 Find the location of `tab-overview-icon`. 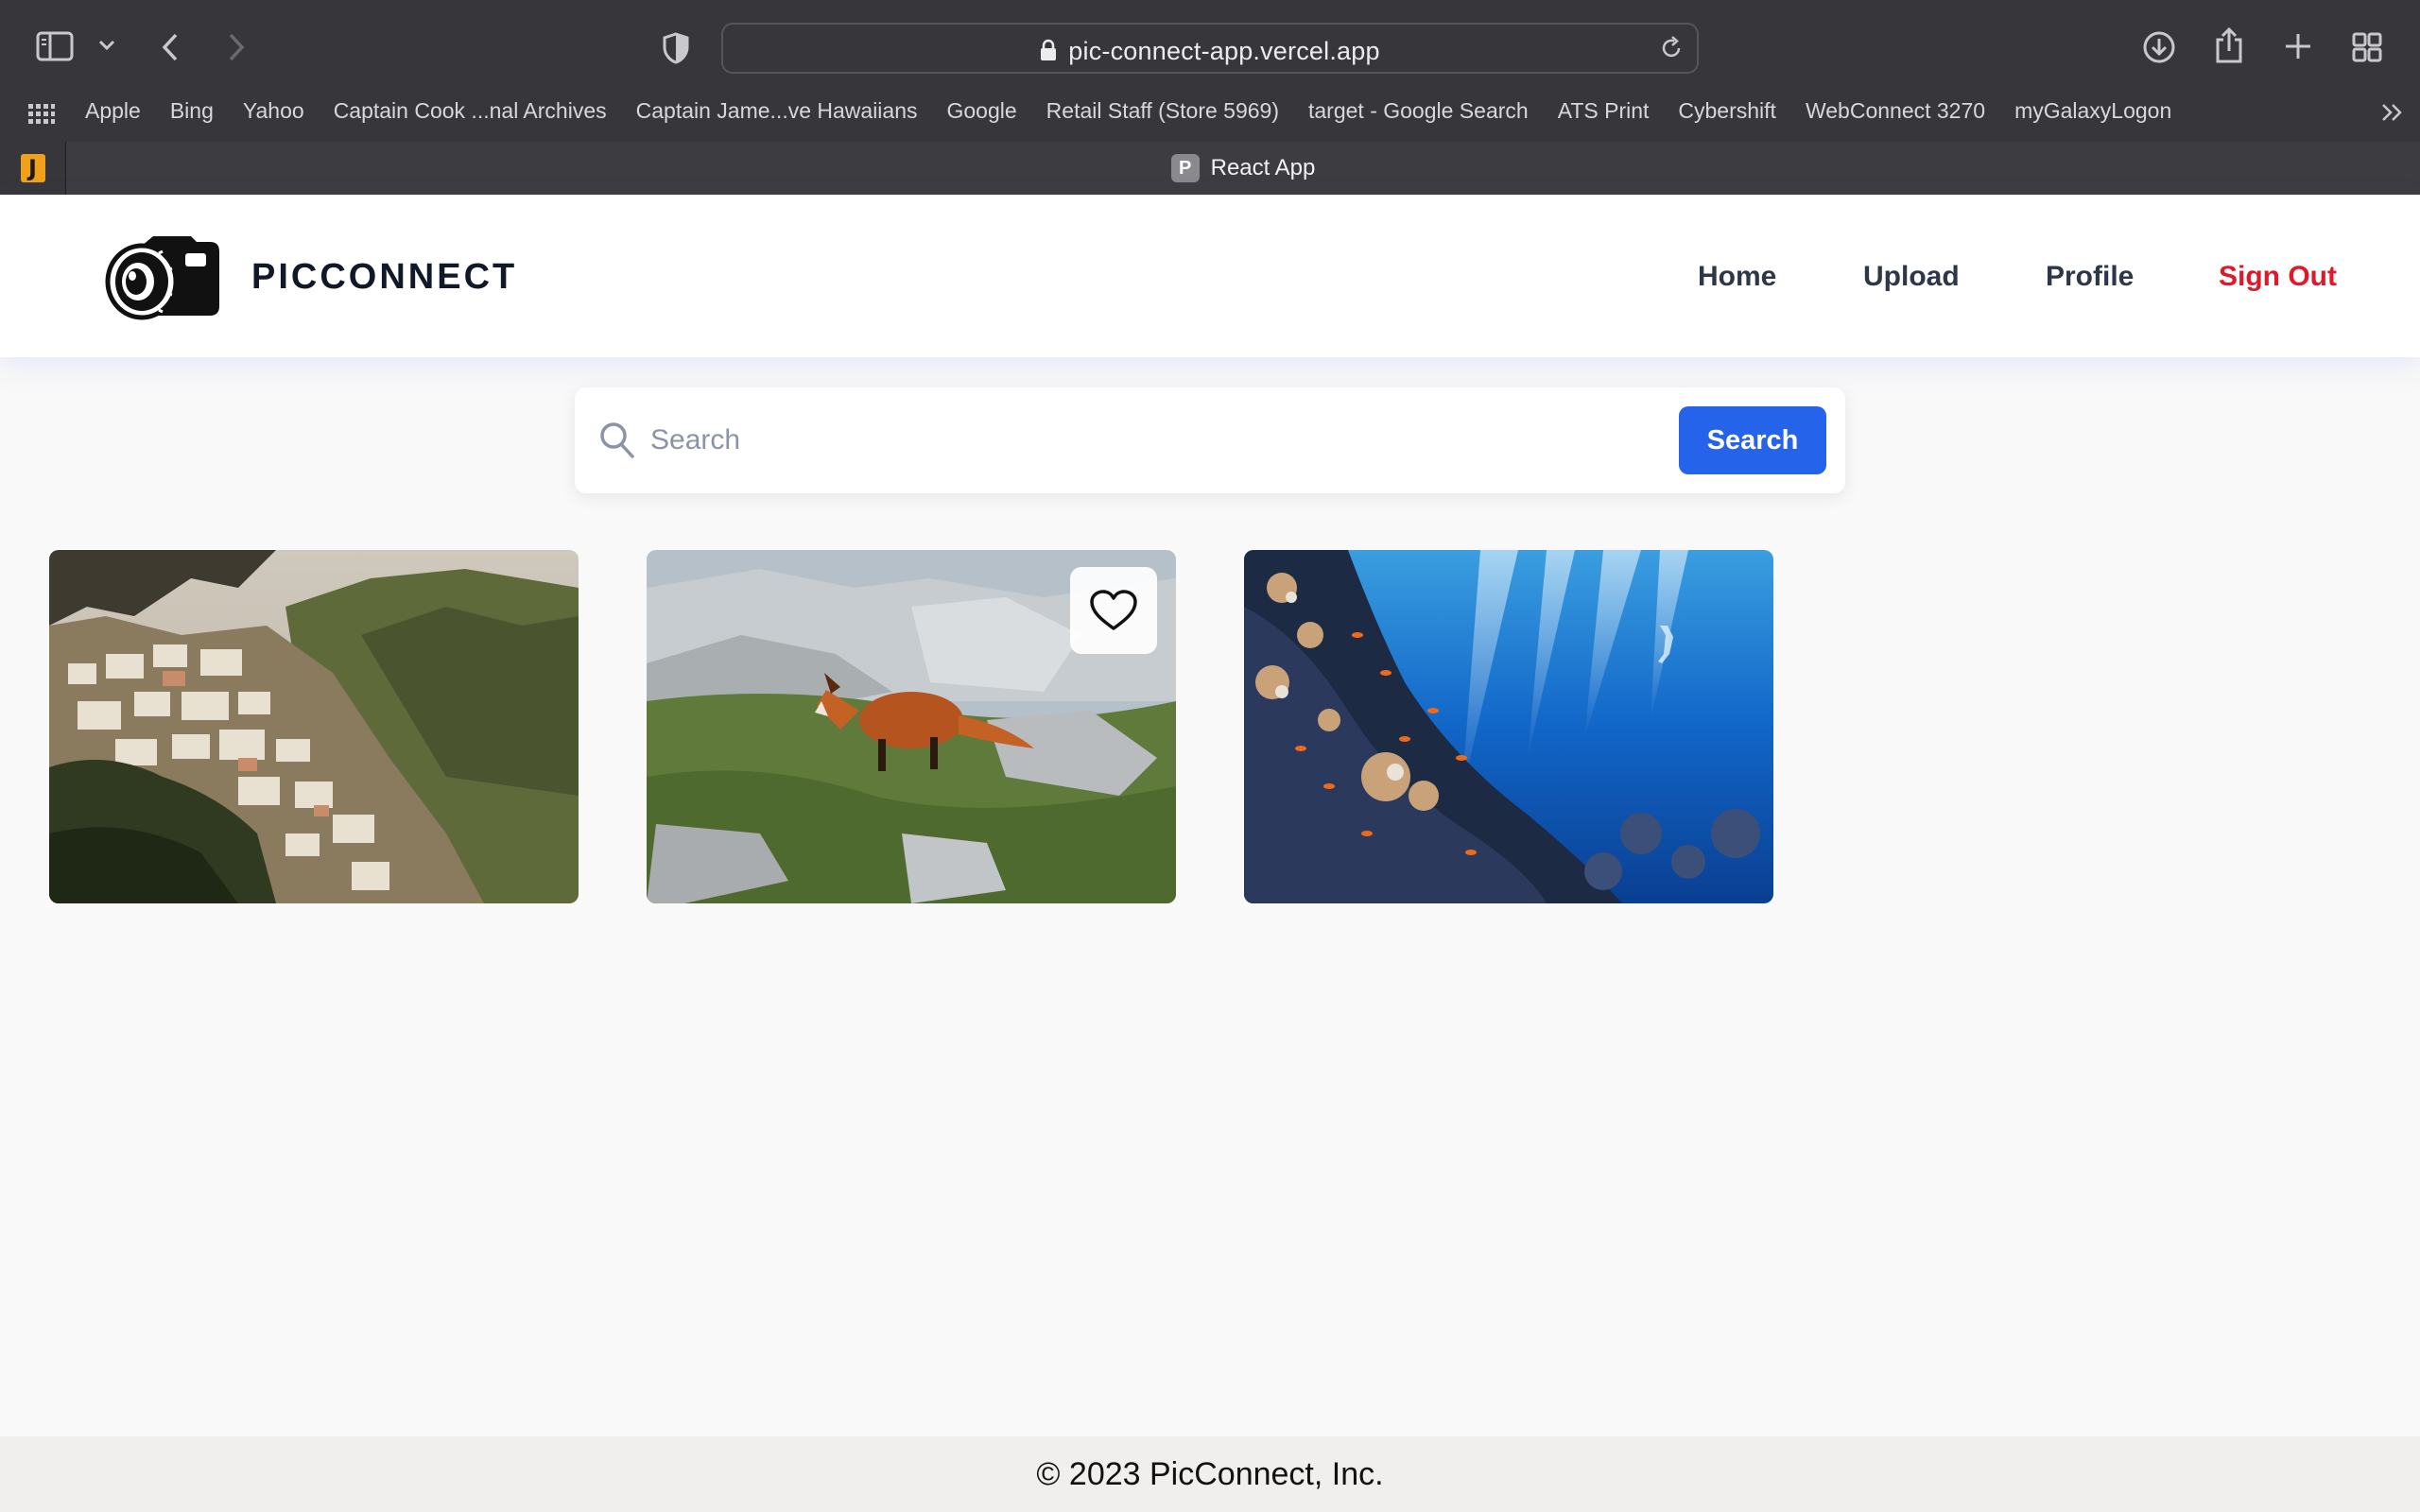

tab-overview-icon is located at coordinates (2367, 47).